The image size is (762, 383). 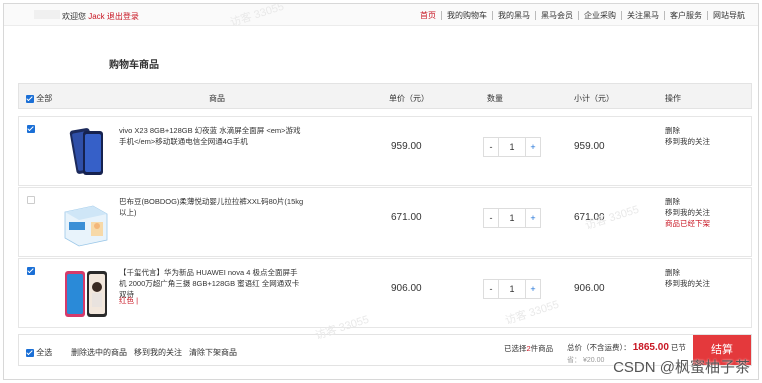 I want to click on header-actions: 操作, so click(x=673, y=98).